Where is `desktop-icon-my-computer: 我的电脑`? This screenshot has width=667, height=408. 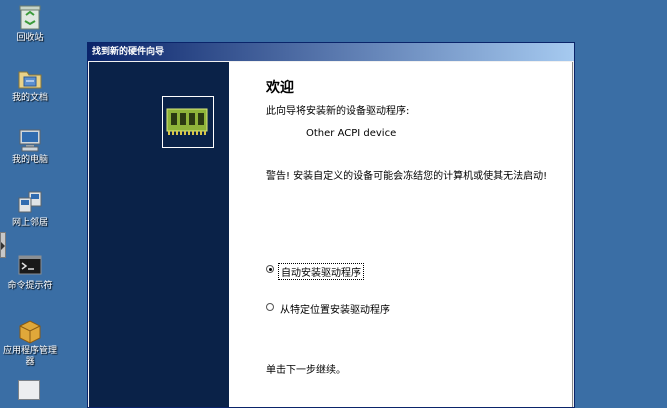 desktop-icon-my-computer: 我的电脑 is located at coordinates (30, 146).